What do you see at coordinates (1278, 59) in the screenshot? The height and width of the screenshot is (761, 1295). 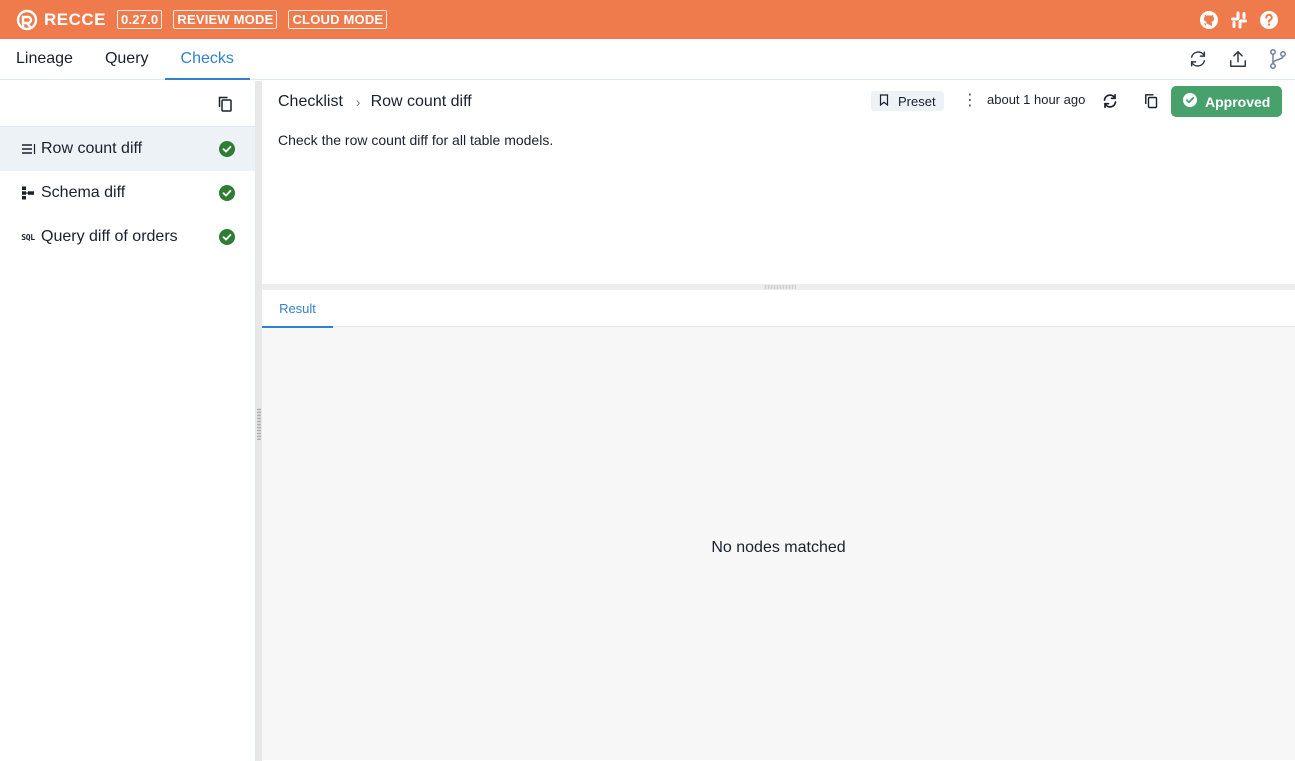 I see `git-branch-icon` at bounding box center [1278, 59].